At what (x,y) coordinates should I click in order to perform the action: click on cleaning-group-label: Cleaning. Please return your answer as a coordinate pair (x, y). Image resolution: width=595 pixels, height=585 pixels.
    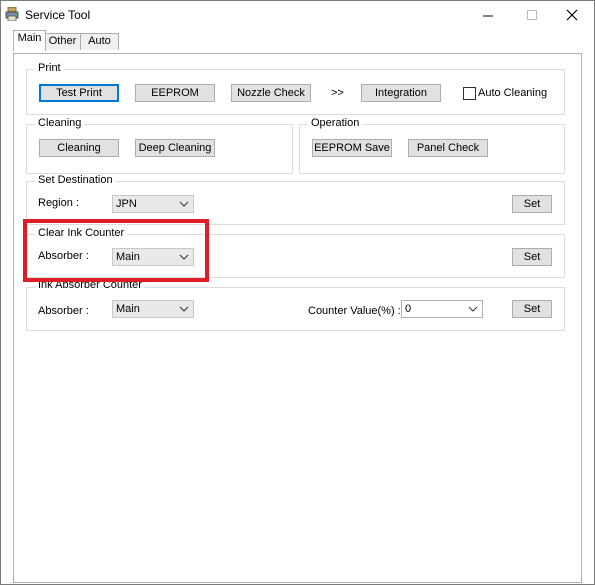
    Looking at the image, I should click on (60, 123).